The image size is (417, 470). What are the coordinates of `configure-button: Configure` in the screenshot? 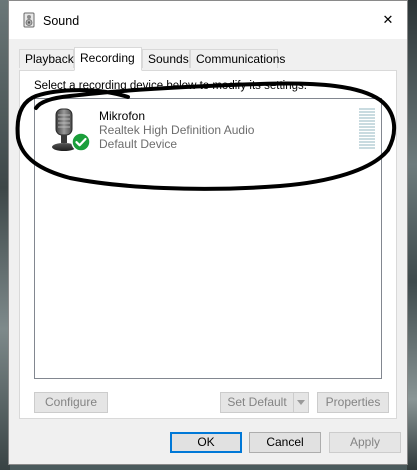 It's located at (71, 402).